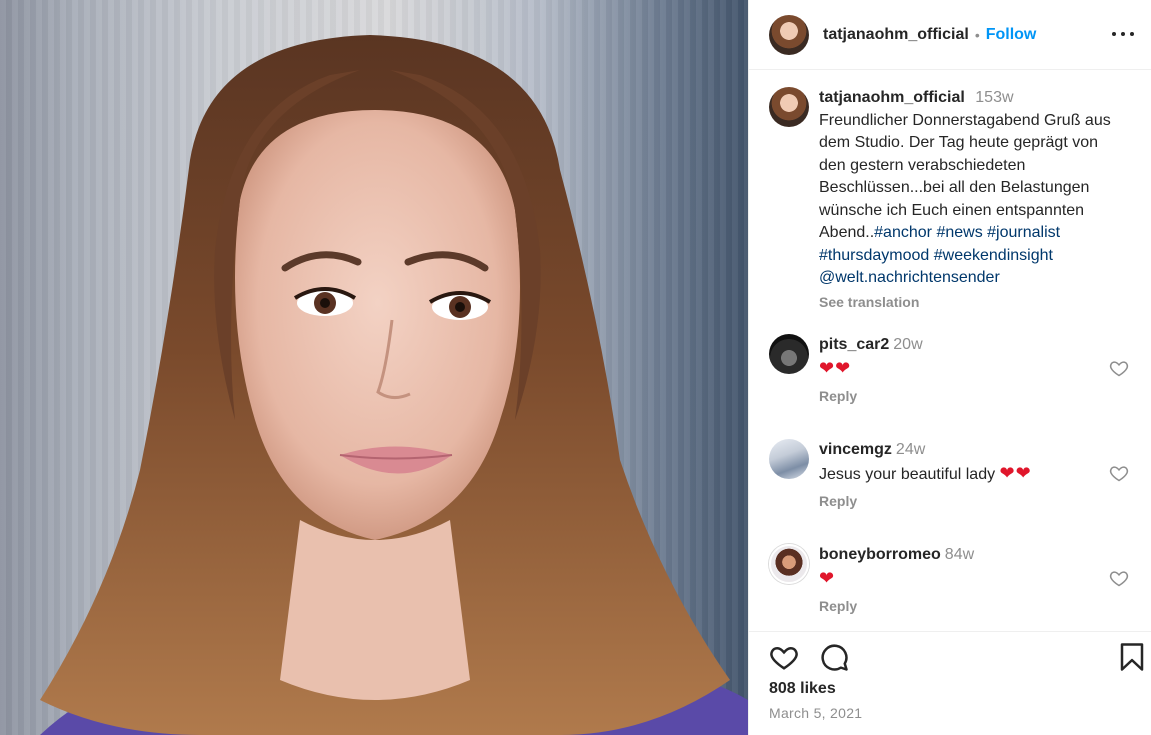  I want to click on comment-timestamp: 84w, so click(959, 554).